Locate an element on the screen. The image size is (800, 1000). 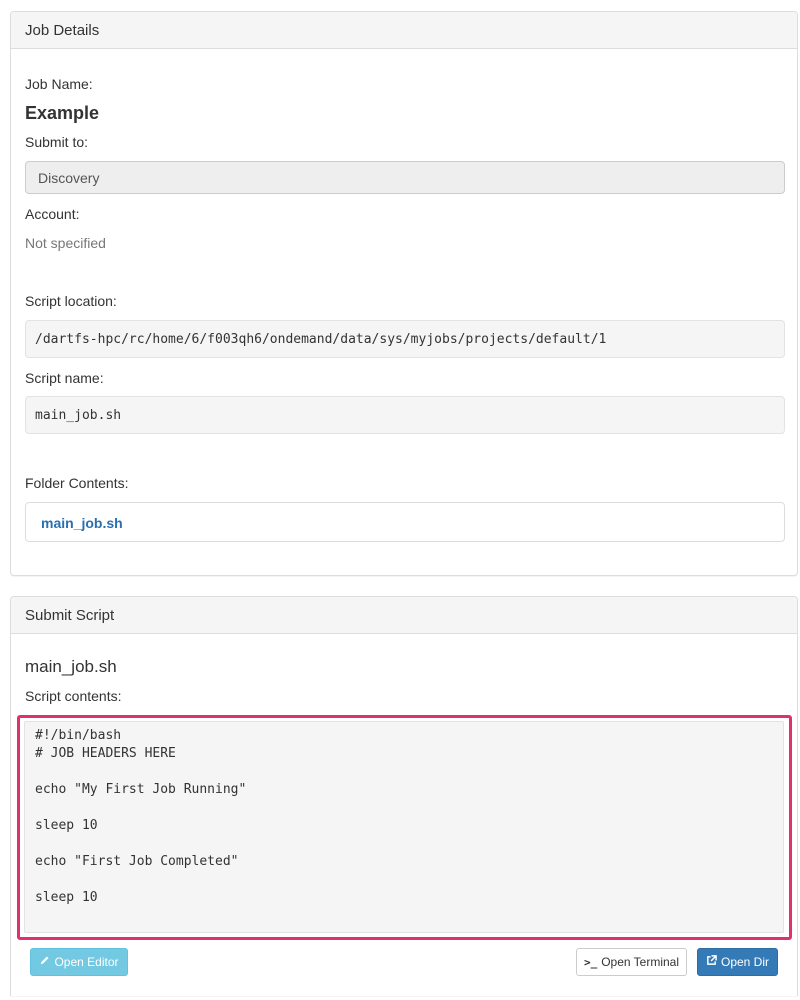
terminal-icon: >_ is located at coordinates (590, 962).